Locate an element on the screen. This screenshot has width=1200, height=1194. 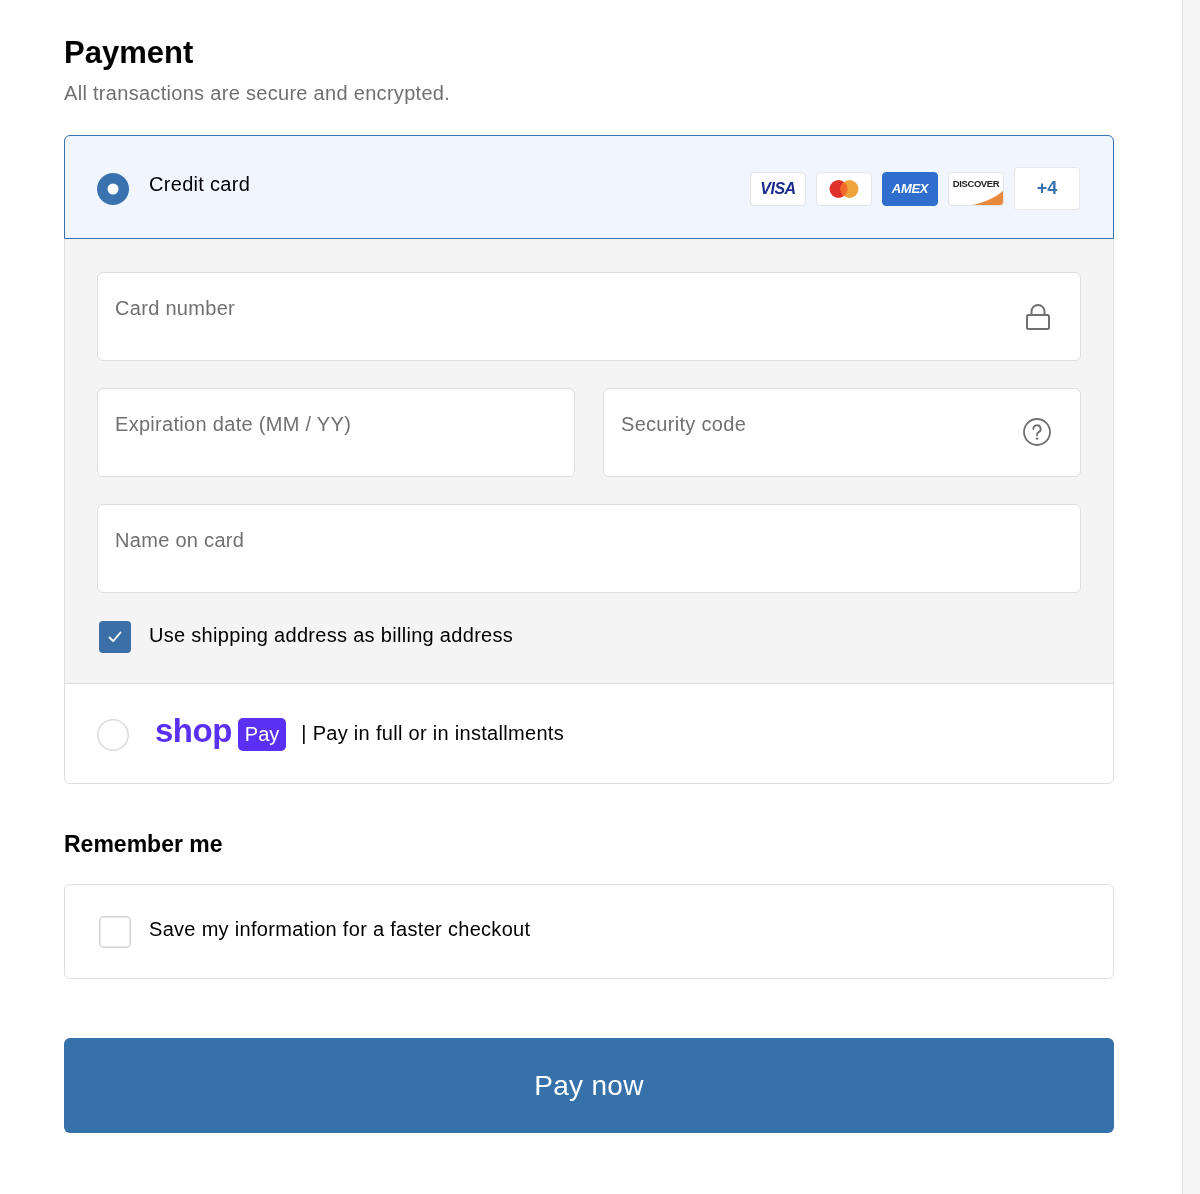
remember-me-heading: Remember me is located at coordinates (144, 844).